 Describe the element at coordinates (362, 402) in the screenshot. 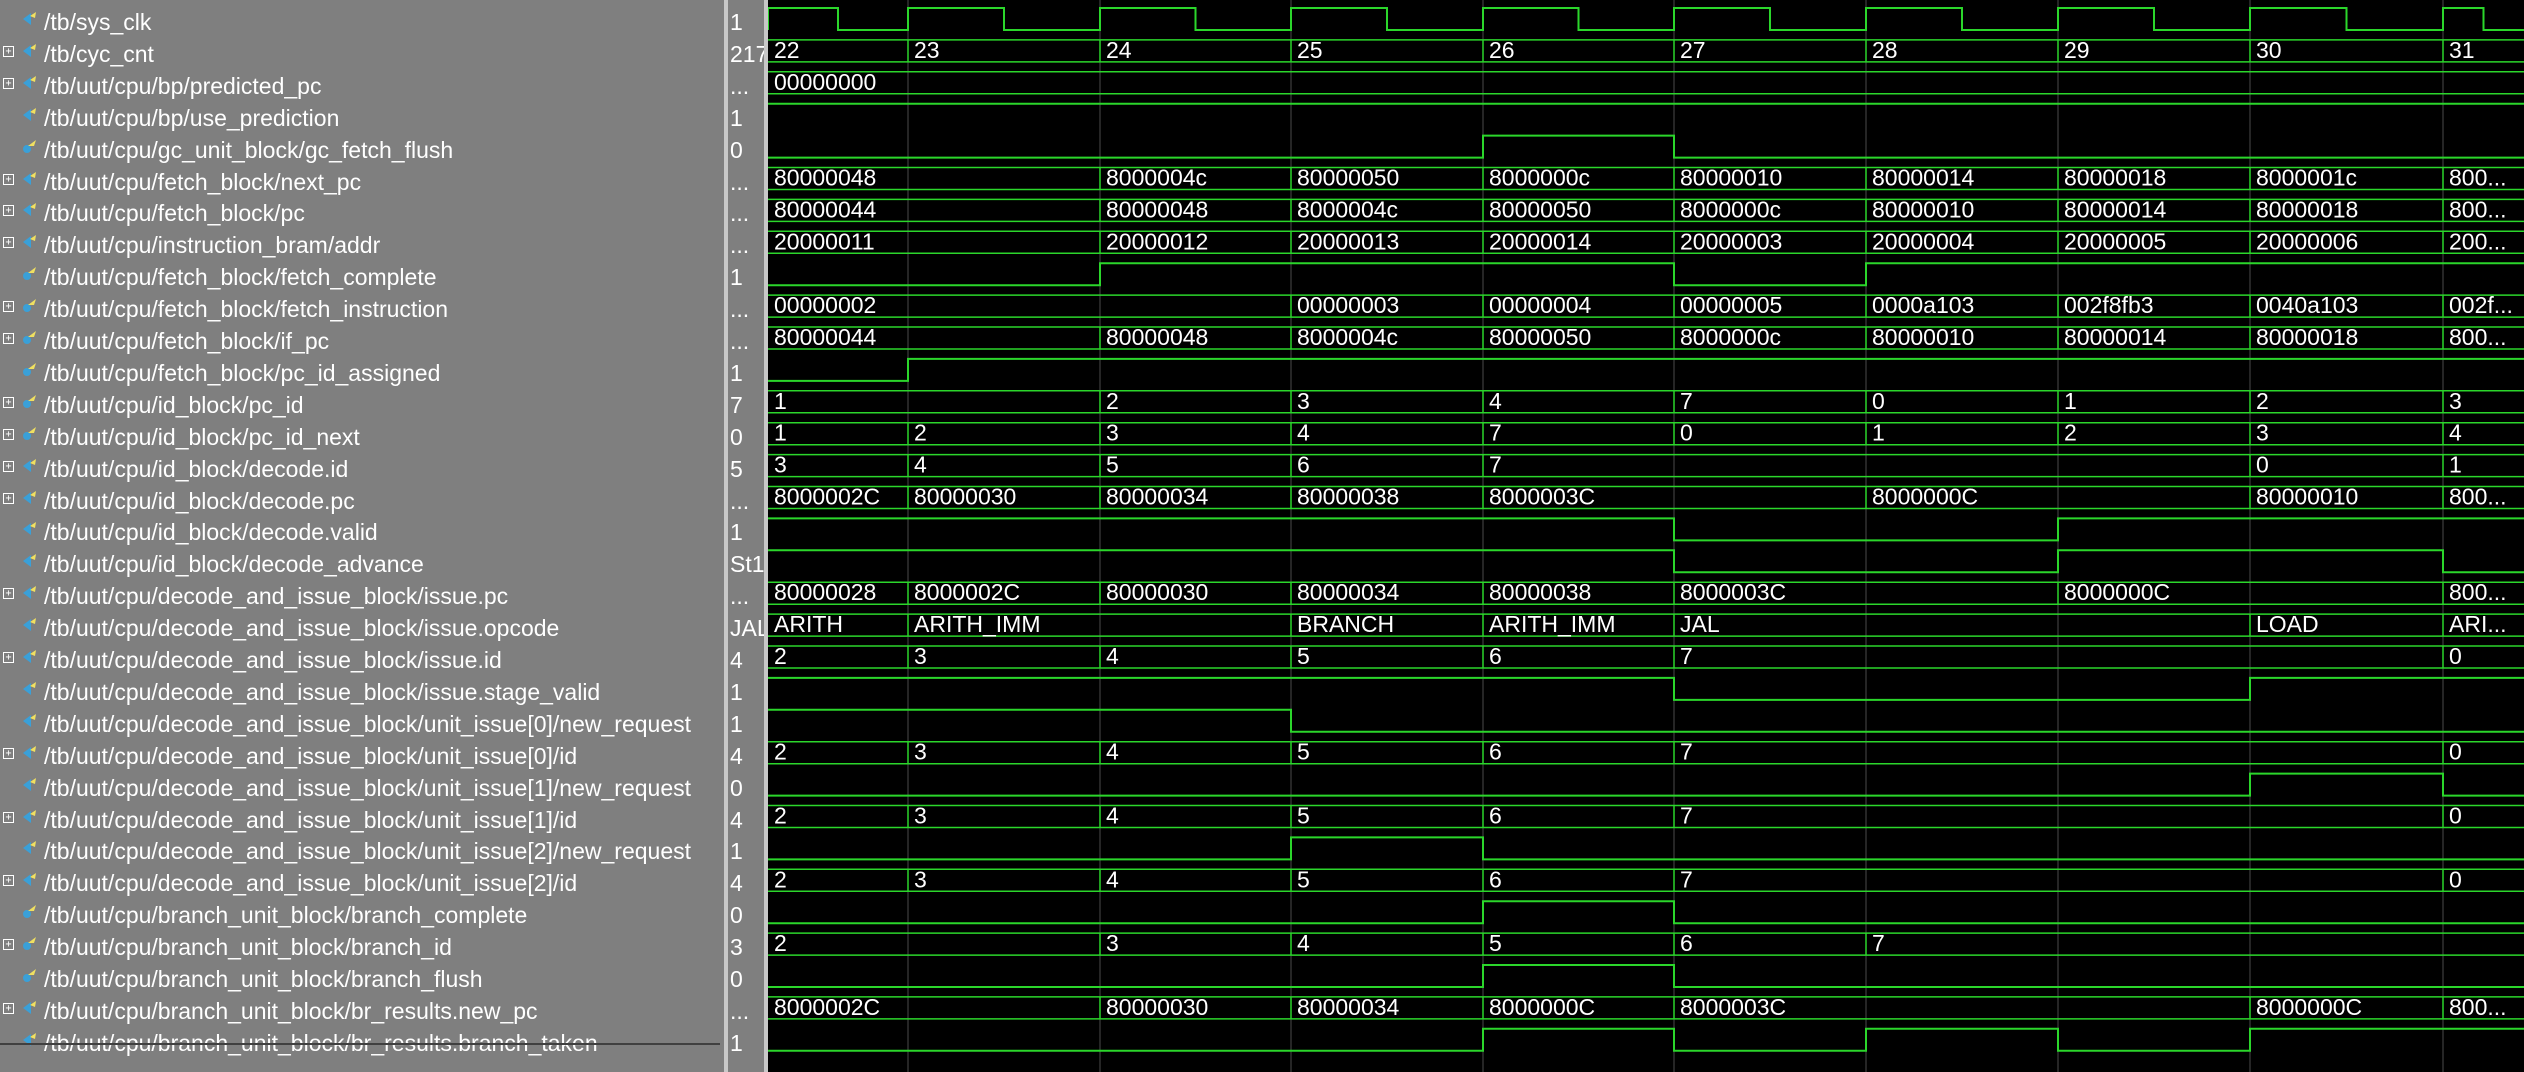

I see `signal-row: + /tb/uut/cpu/id_block/pc_id` at that location.